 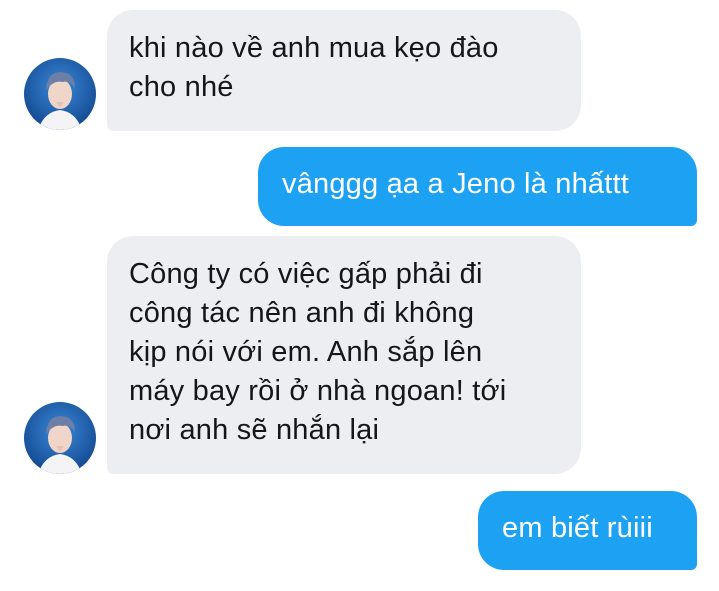 What do you see at coordinates (344, 70) in the screenshot?
I see `message-bubble-incoming: khi nào về anh mua kẹo đào cho nhé` at bounding box center [344, 70].